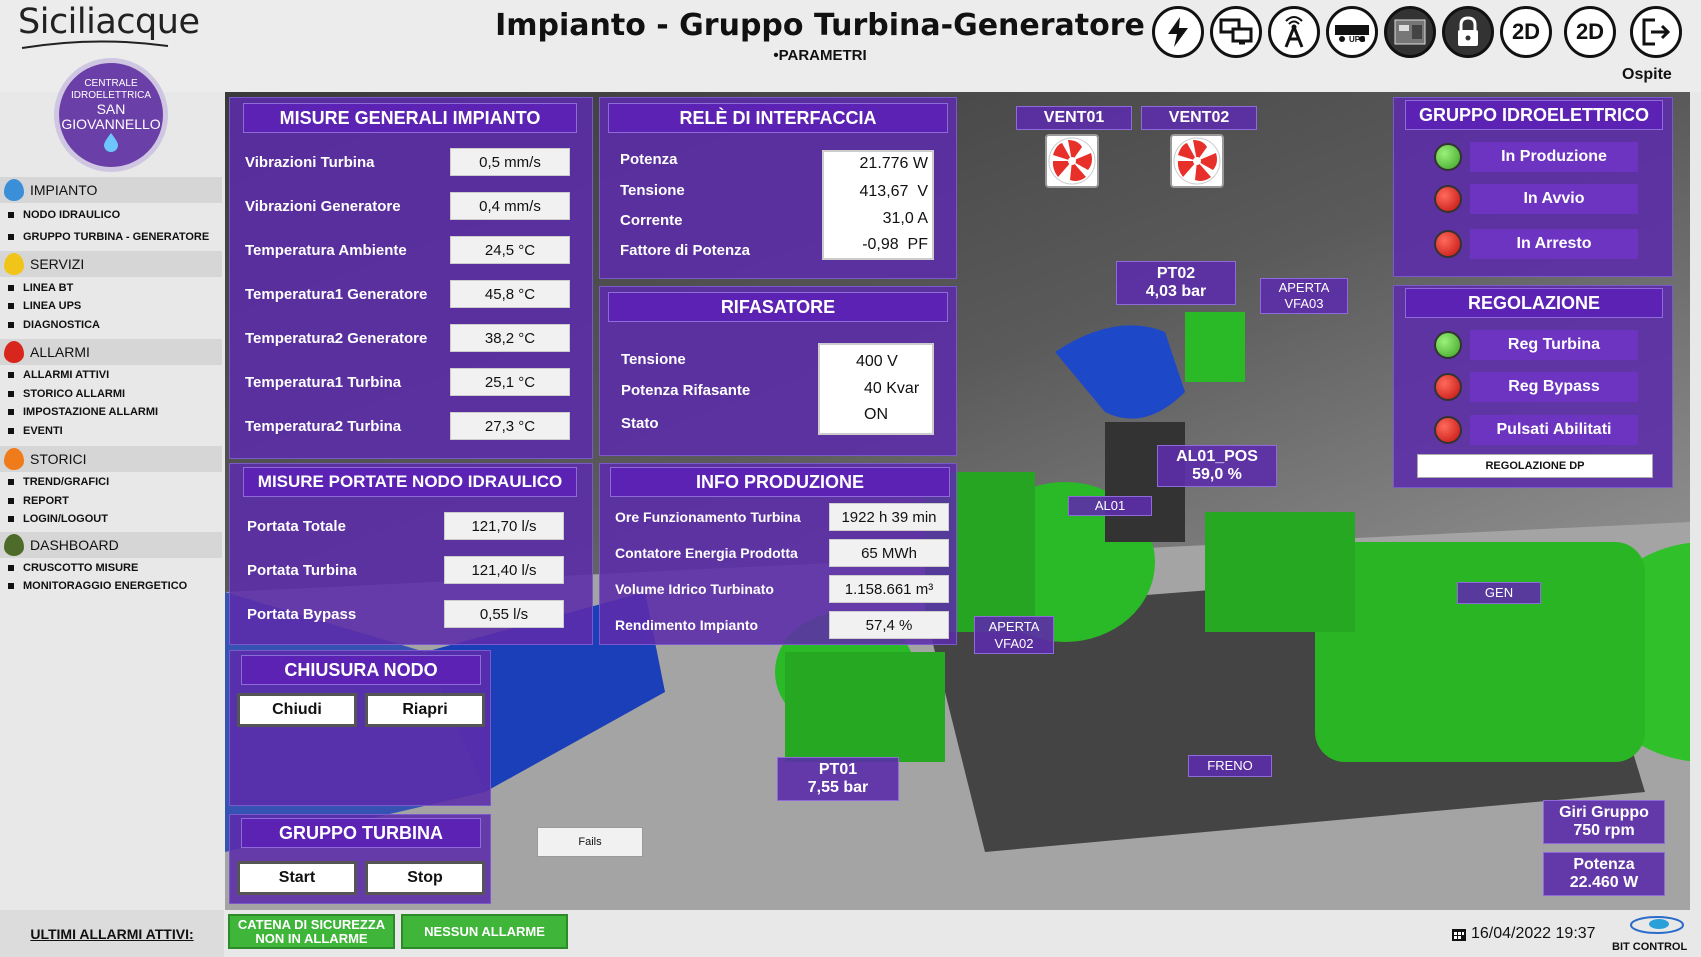 This screenshot has height=957, width=1701. What do you see at coordinates (504, 570) in the screenshot?
I see `row-value: 121,40 l/s` at bounding box center [504, 570].